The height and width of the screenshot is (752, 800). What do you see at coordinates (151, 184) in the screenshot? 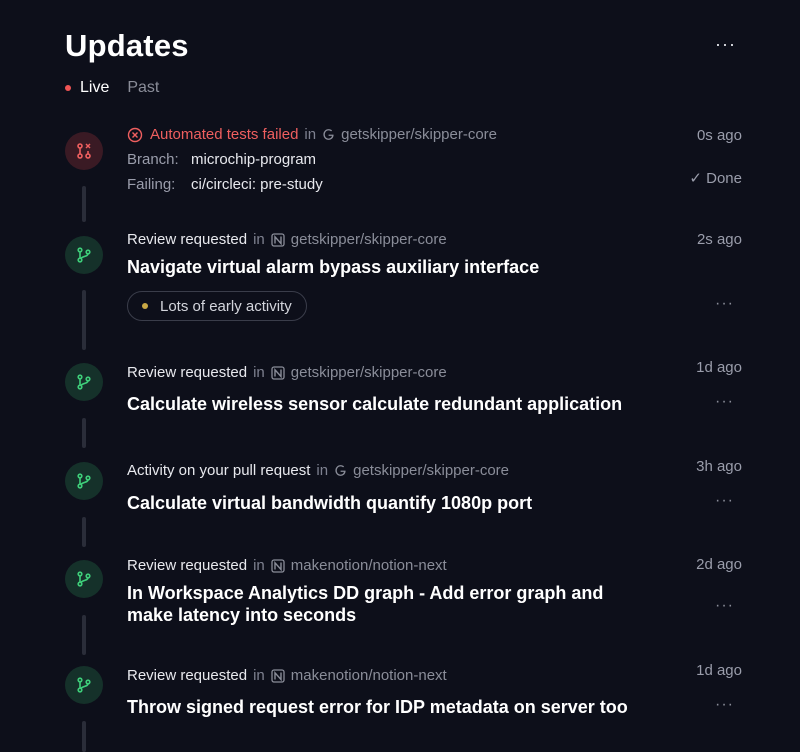
I see `failing-label: Failing:` at bounding box center [151, 184].